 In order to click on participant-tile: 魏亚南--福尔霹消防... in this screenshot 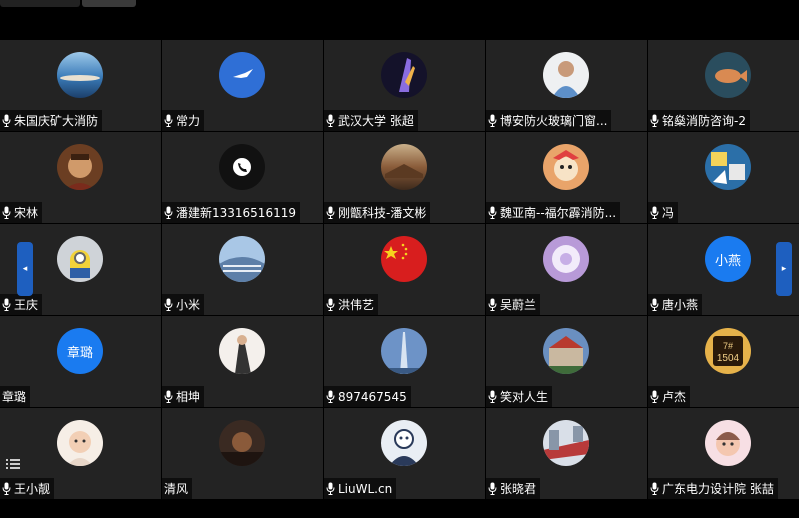, I will do `click(566, 177)`.